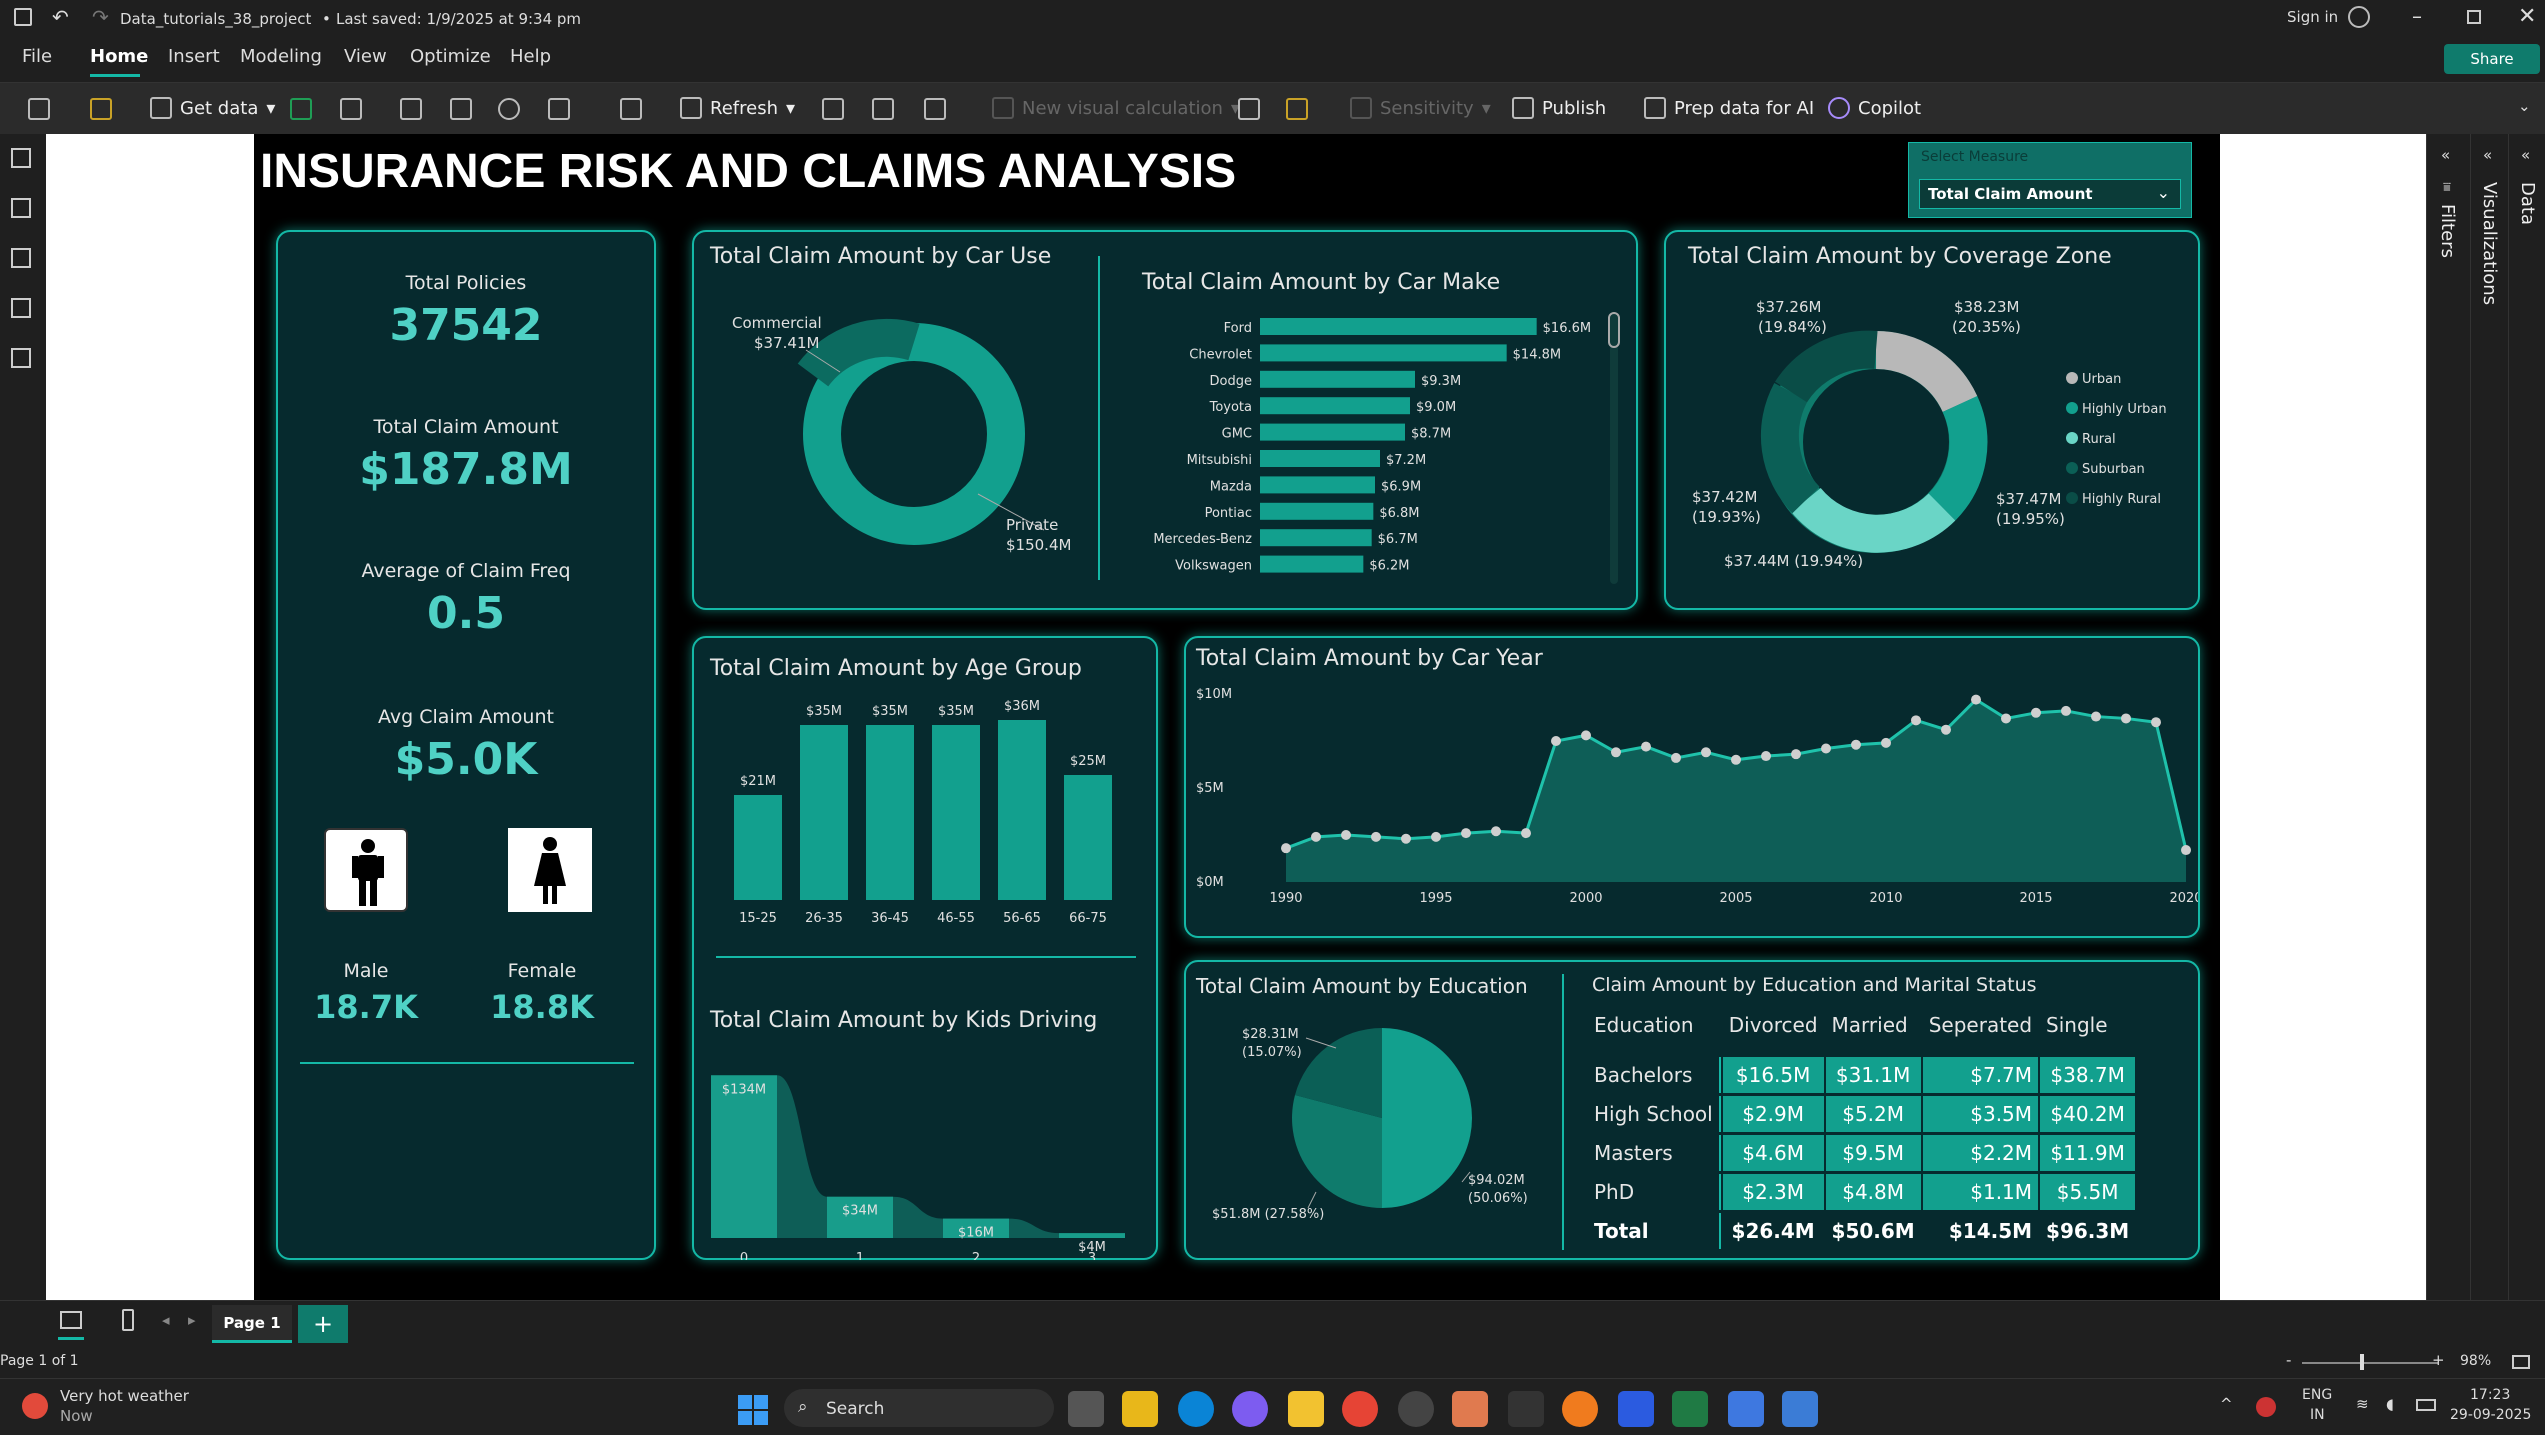 This screenshot has height=1435, width=2545. I want to click on share-button: Share, so click(2492, 59).